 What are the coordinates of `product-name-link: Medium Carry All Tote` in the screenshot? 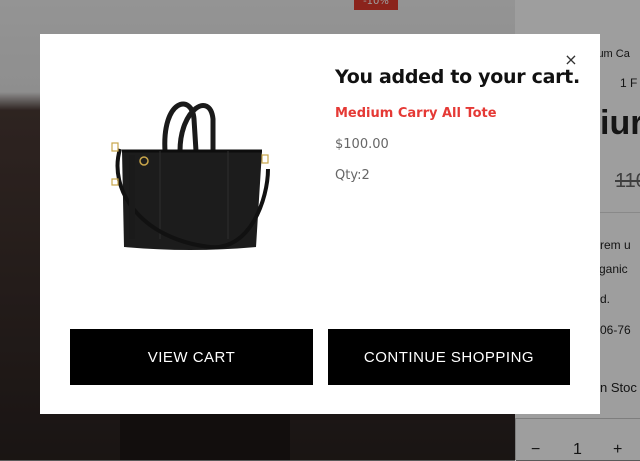 It's located at (416, 113).